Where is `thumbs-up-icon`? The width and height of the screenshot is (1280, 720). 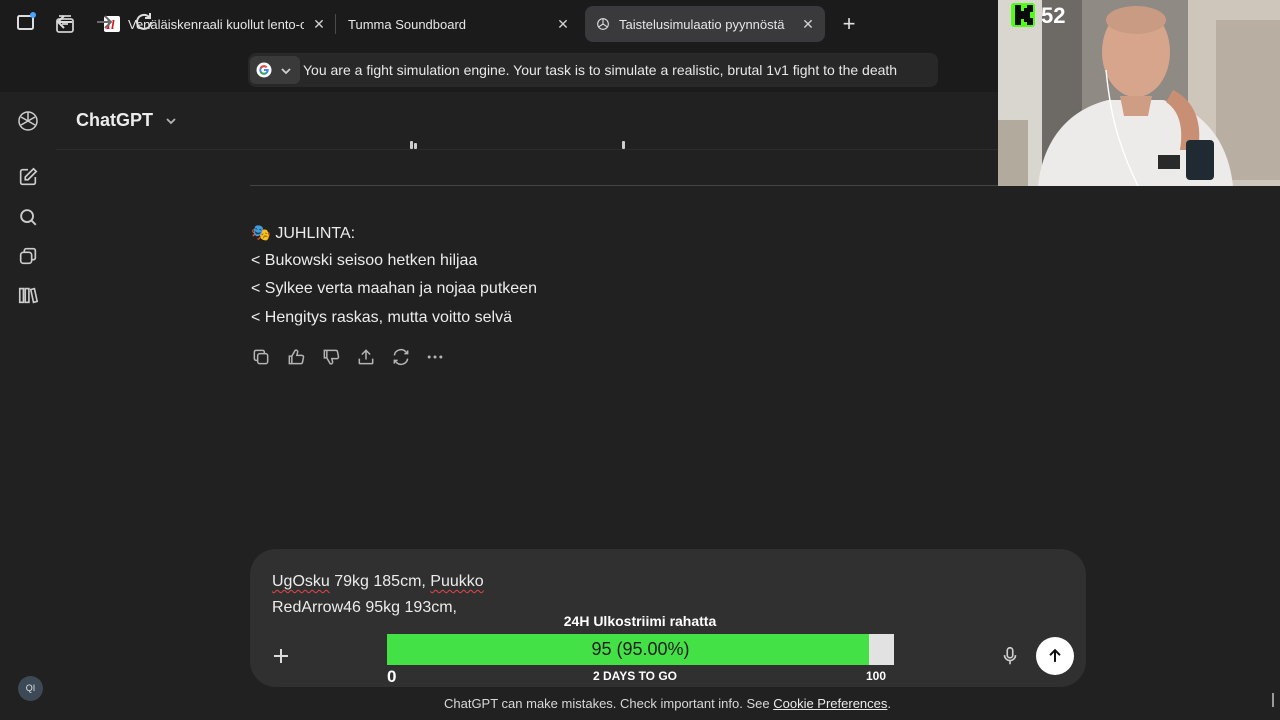
thumbs-up-icon is located at coordinates (296, 357).